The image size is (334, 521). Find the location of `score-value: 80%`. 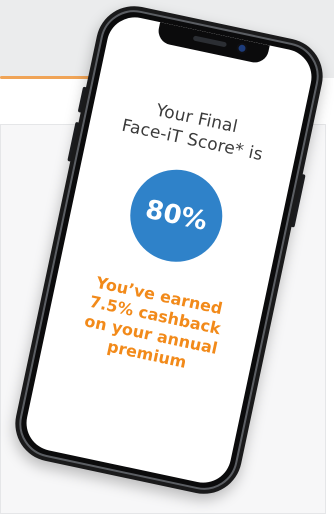

score-value: 80% is located at coordinates (176, 215).